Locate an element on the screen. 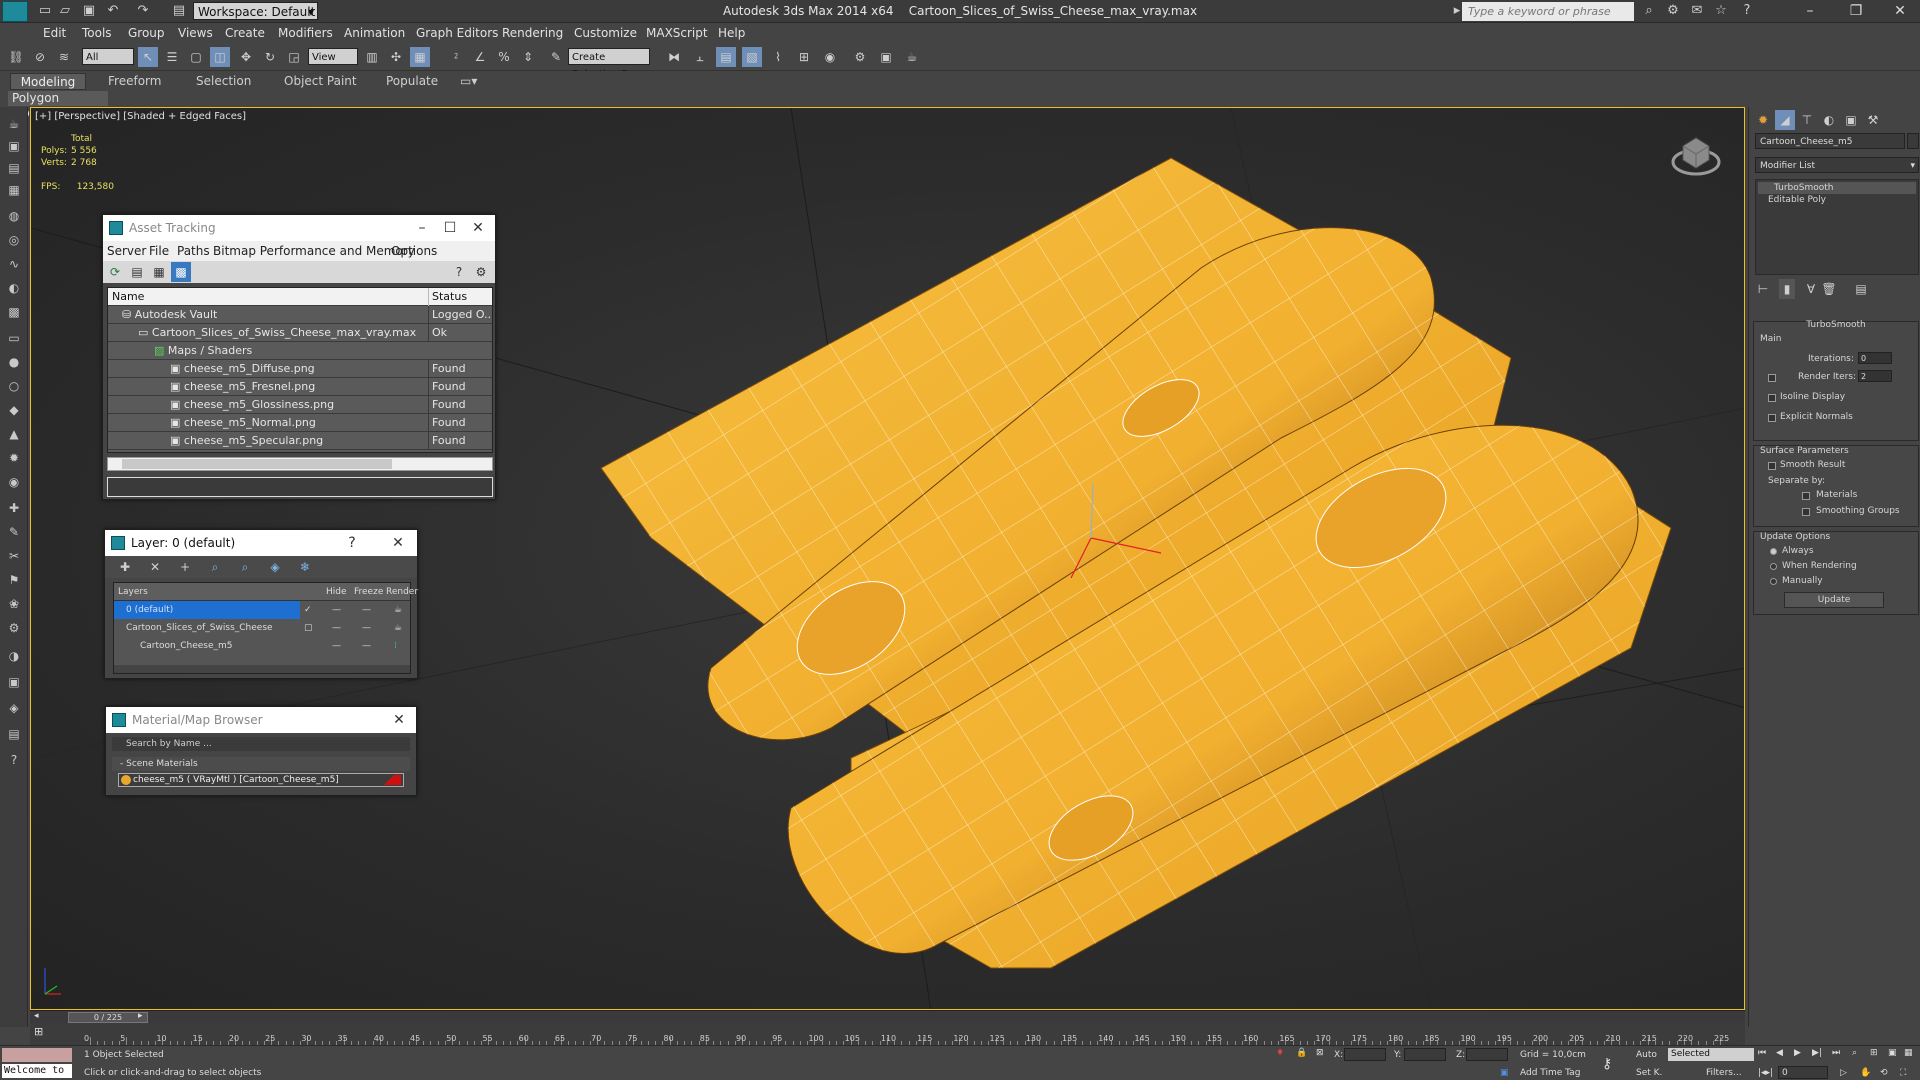  cone-icon: ▲ is located at coordinates (14, 434).